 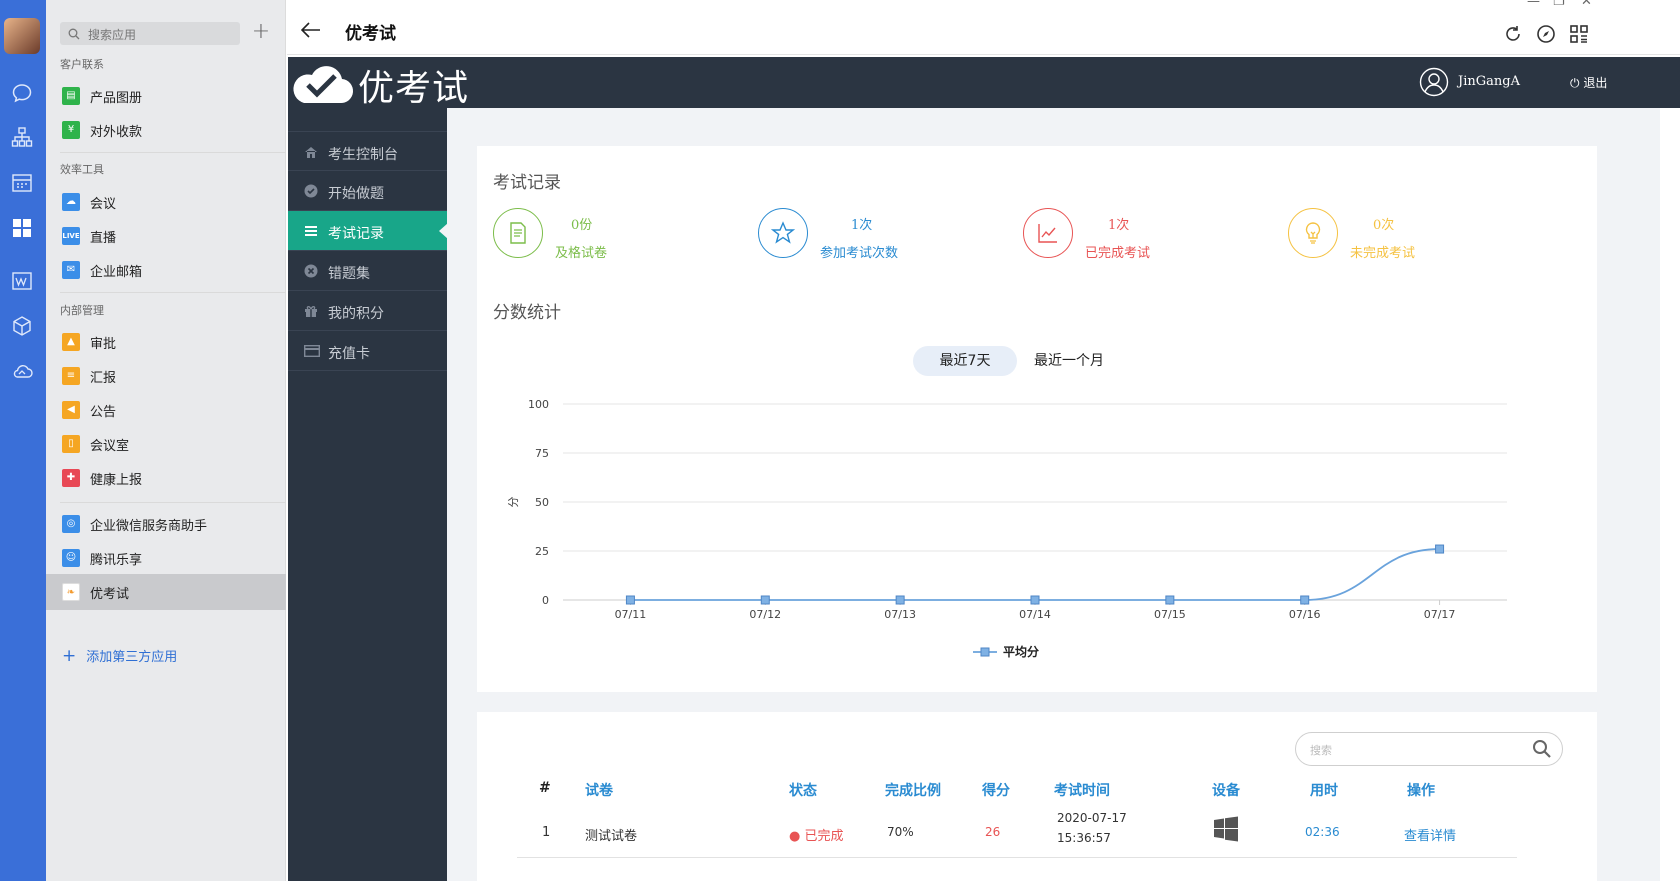 I want to click on app-item-label: 对外收款, so click(x=116, y=132).